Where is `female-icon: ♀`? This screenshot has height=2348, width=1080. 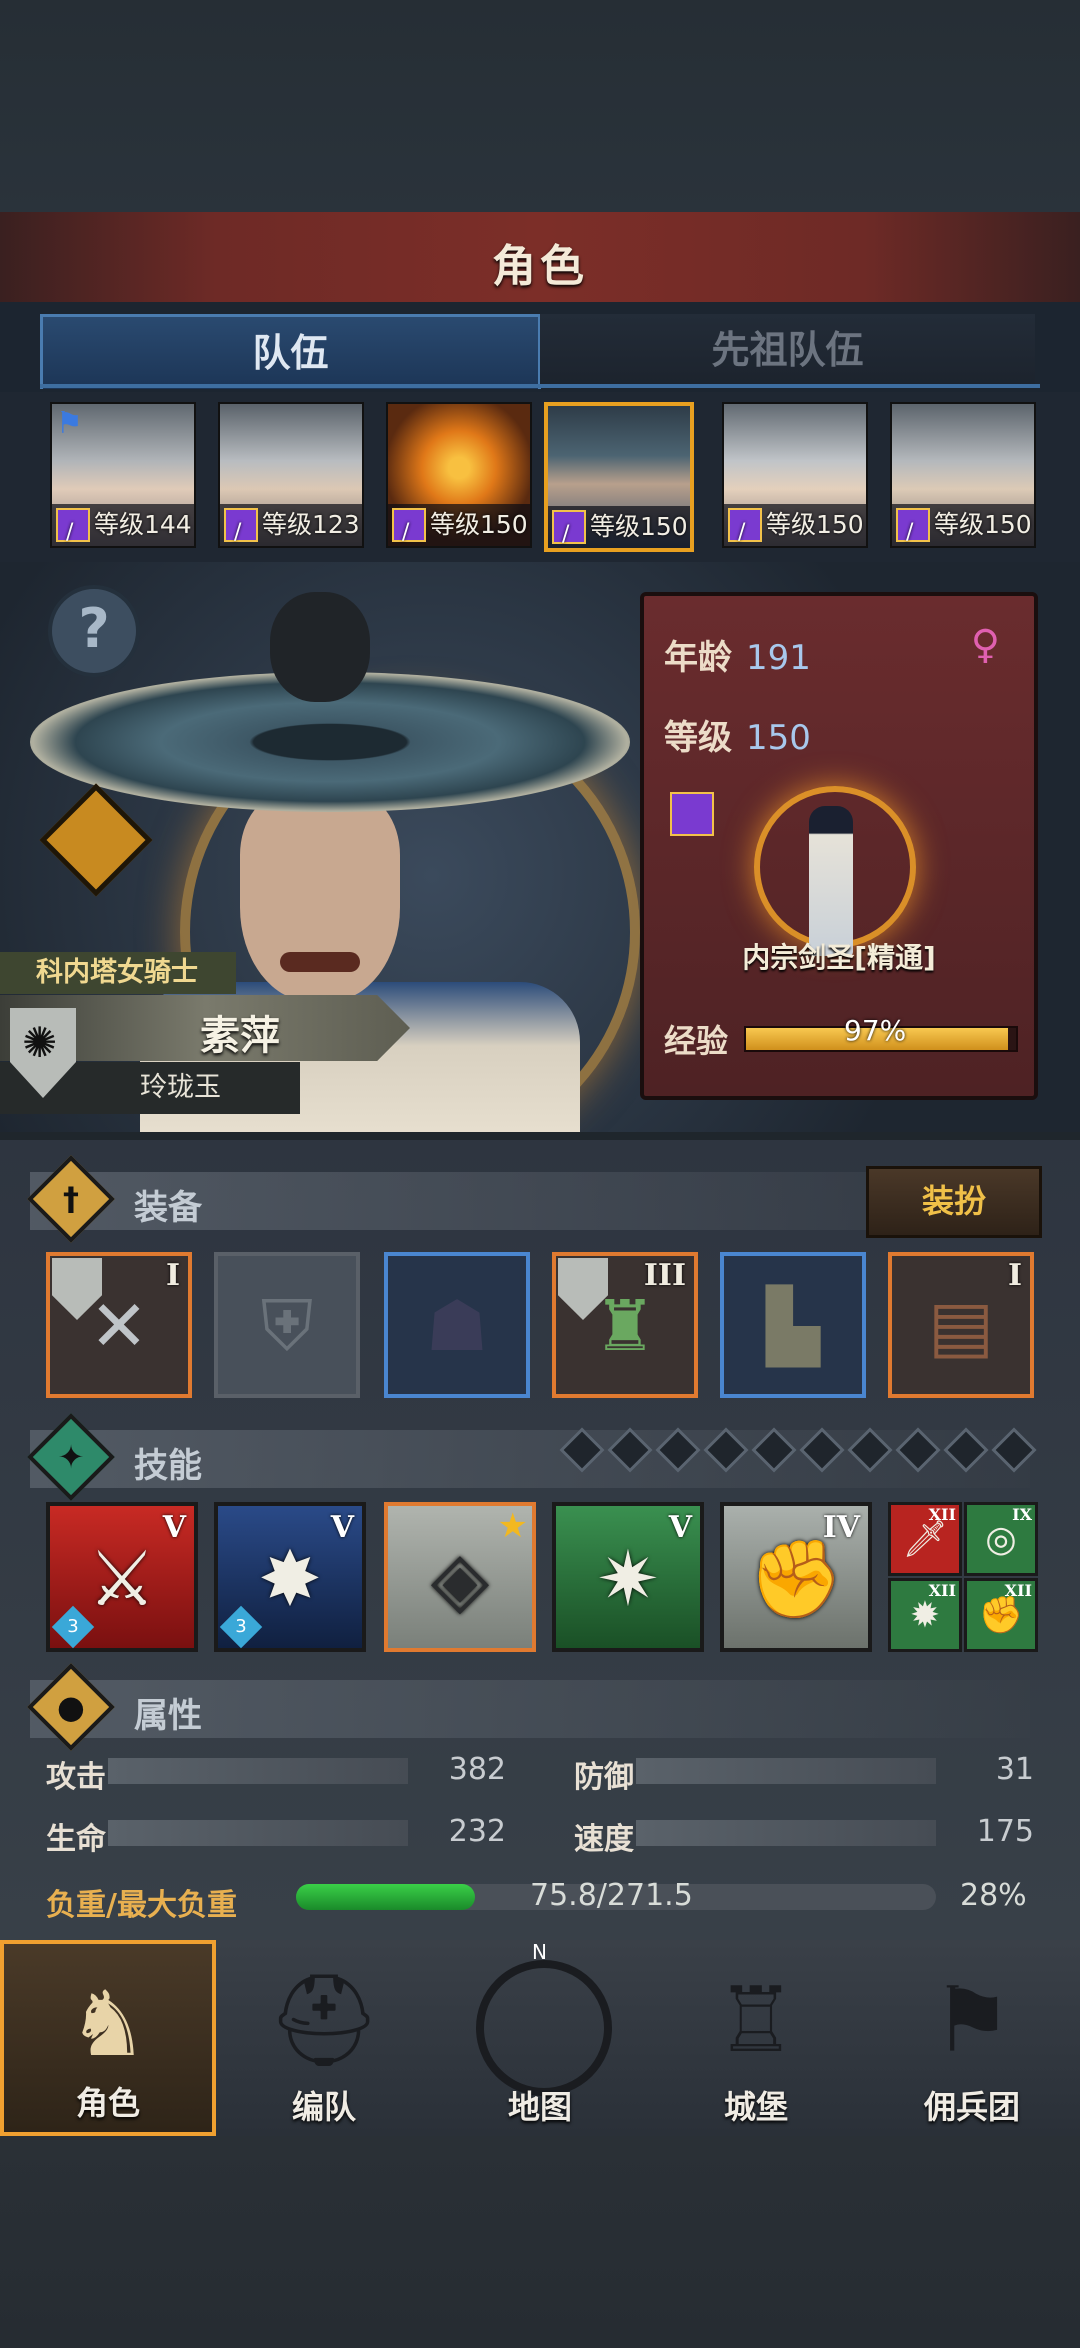 female-icon: ♀ is located at coordinates (985, 645).